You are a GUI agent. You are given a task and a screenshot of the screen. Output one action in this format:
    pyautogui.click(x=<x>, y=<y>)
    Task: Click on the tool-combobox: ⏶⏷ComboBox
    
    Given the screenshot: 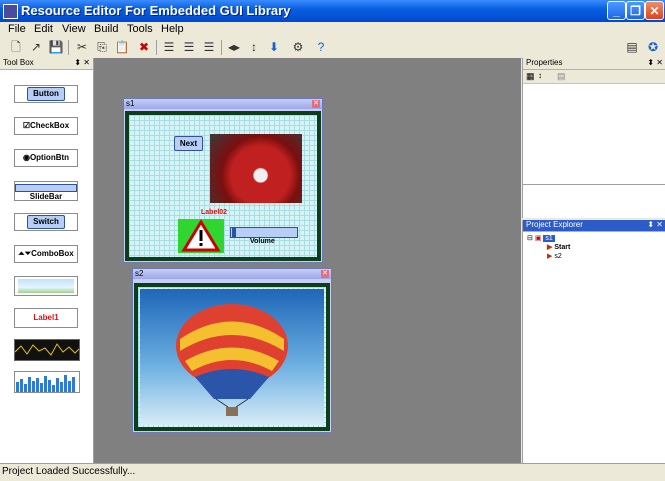 What is the action you would take?
    pyautogui.click(x=46, y=254)
    